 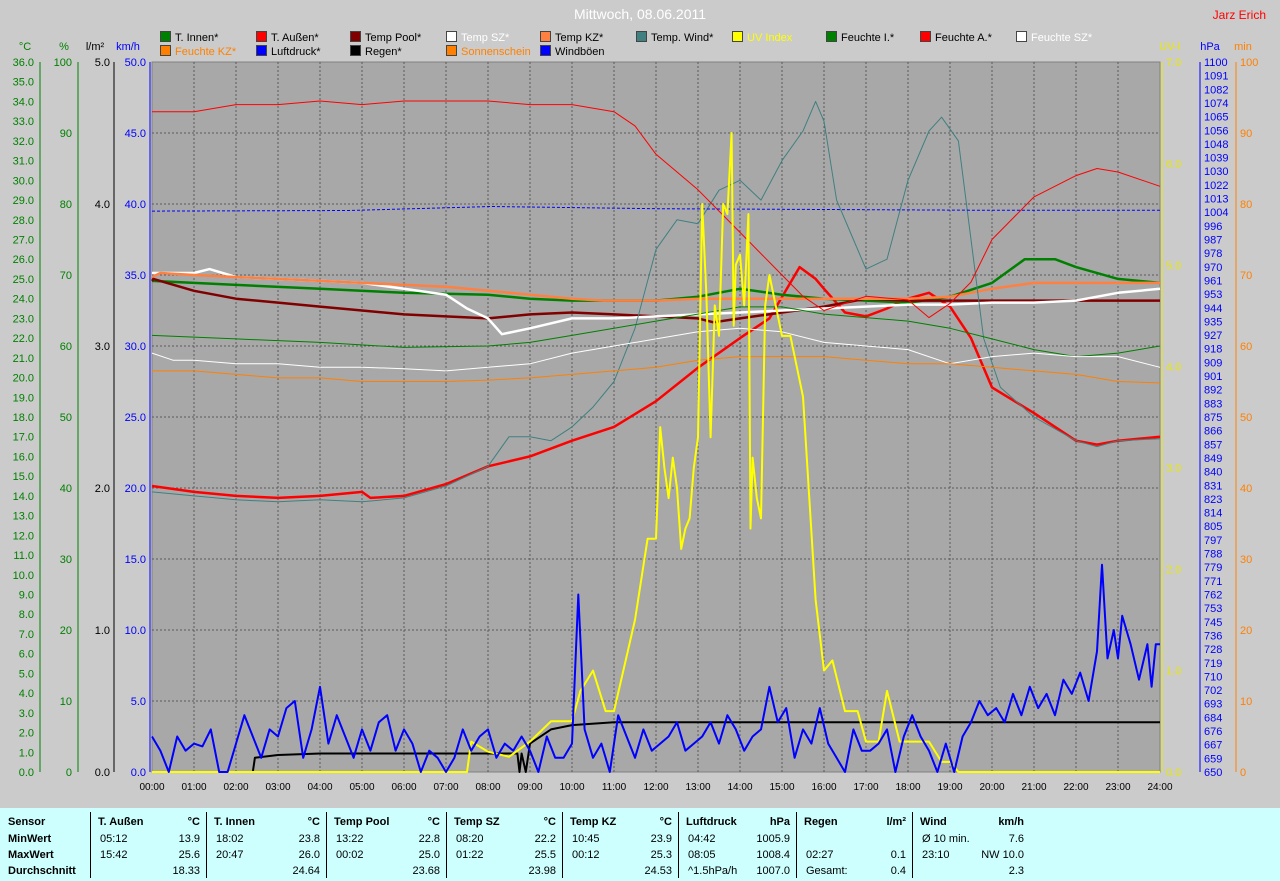 What do you see at coordinates (762, 38) in the screenshot?
I see `legend-item: UV Index` at bounding box center [762, 38].